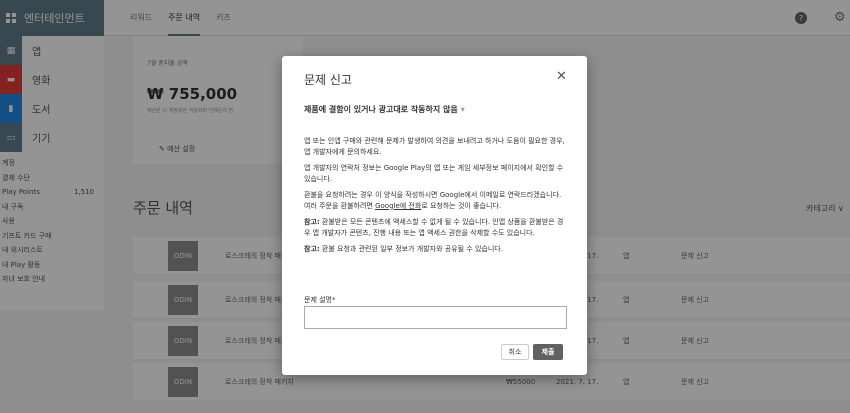 The image size is (850, 413). What do you see at coordinates (435, 317) in the screenshot?
I see `description-input` at bounding box center [435, 317].